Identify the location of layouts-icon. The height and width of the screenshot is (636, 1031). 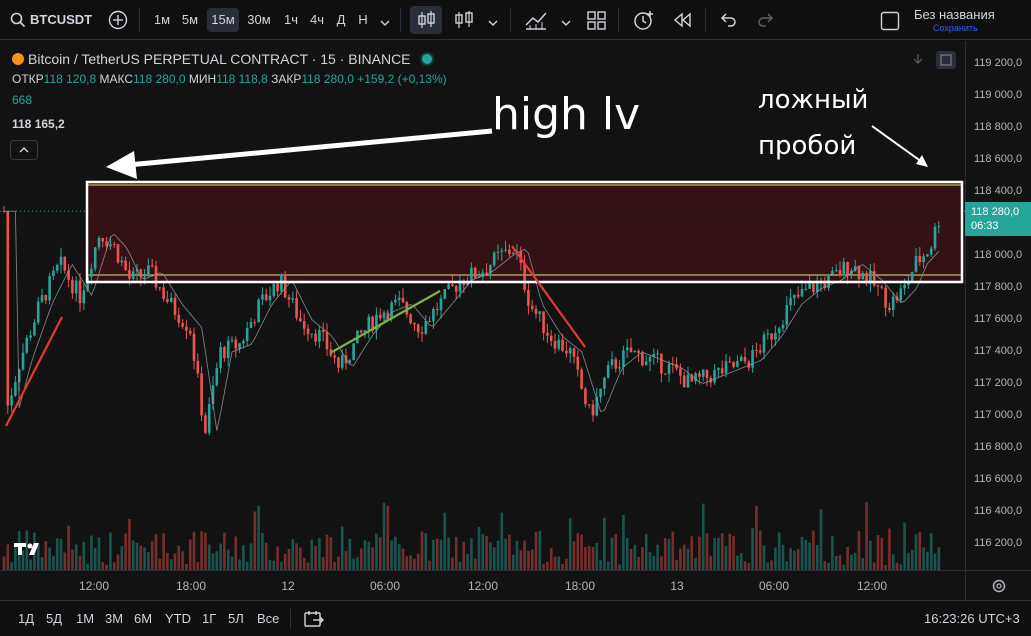
(597, 22).